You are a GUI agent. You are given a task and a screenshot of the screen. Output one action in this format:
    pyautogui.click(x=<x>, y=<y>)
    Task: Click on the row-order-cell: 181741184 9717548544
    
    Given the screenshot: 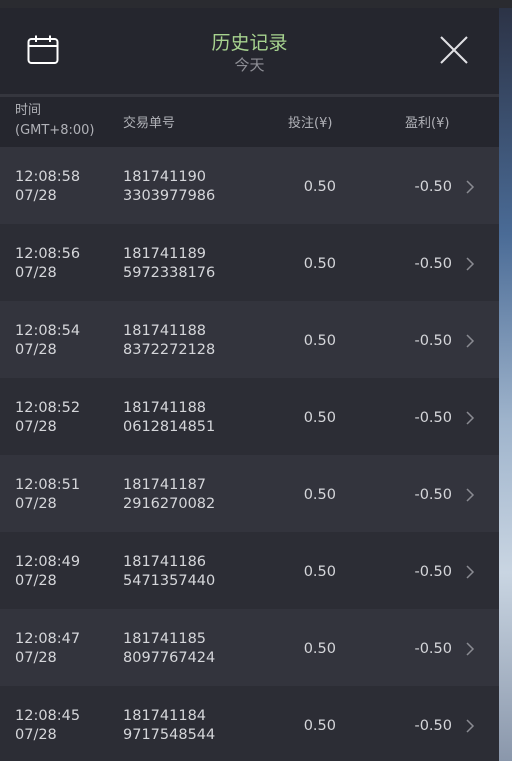 What is the action you would take?
    pyautogui.click(x=169, y=726)
    